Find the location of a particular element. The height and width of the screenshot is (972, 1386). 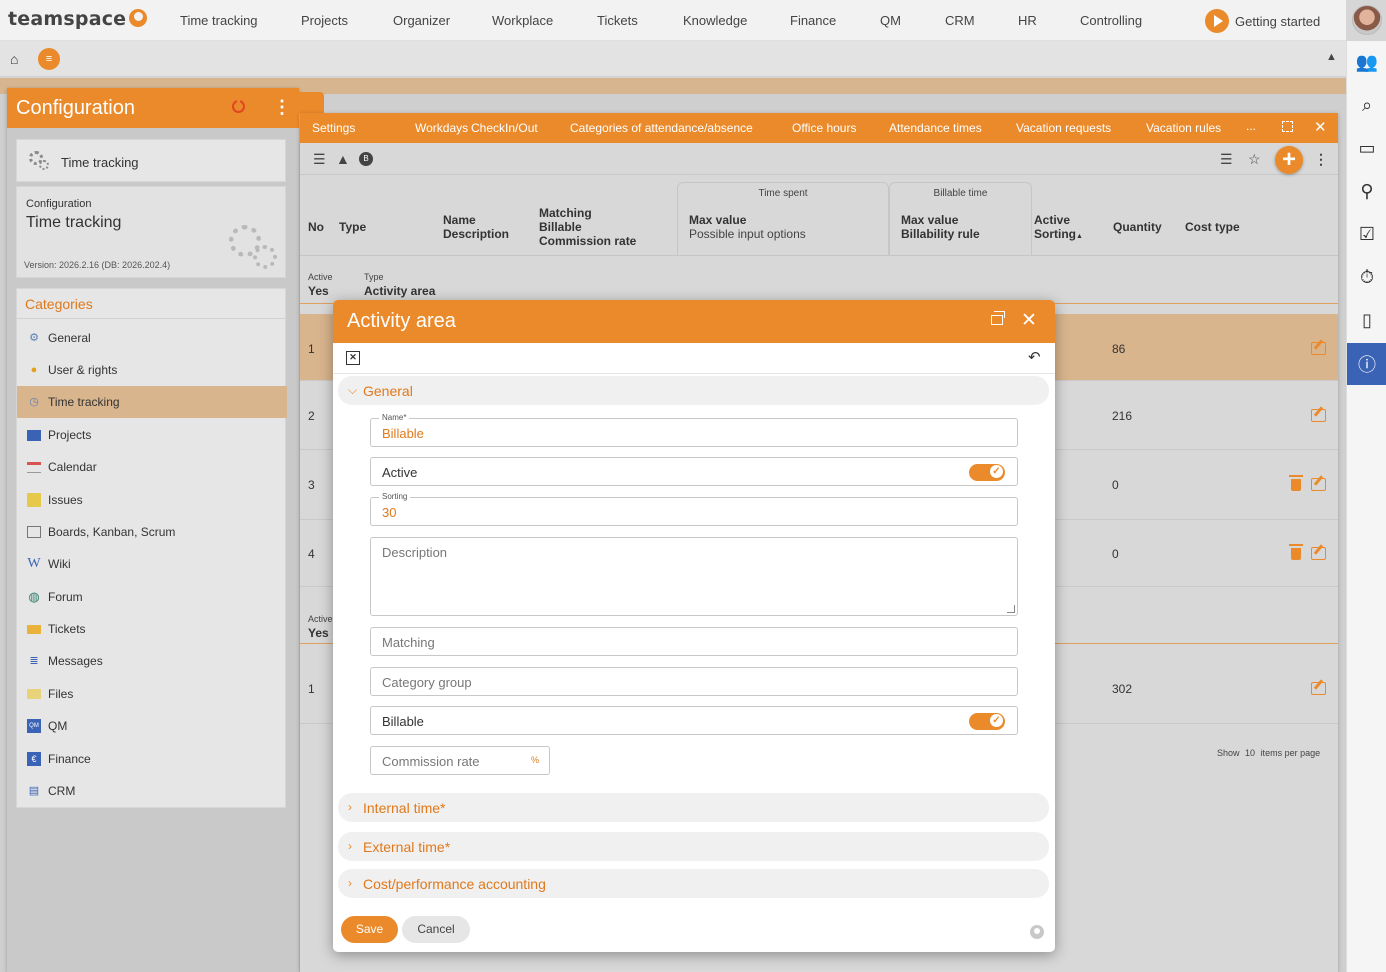

tab-vacation-requests: Vacation requests is located at coordinates (1063, 128).